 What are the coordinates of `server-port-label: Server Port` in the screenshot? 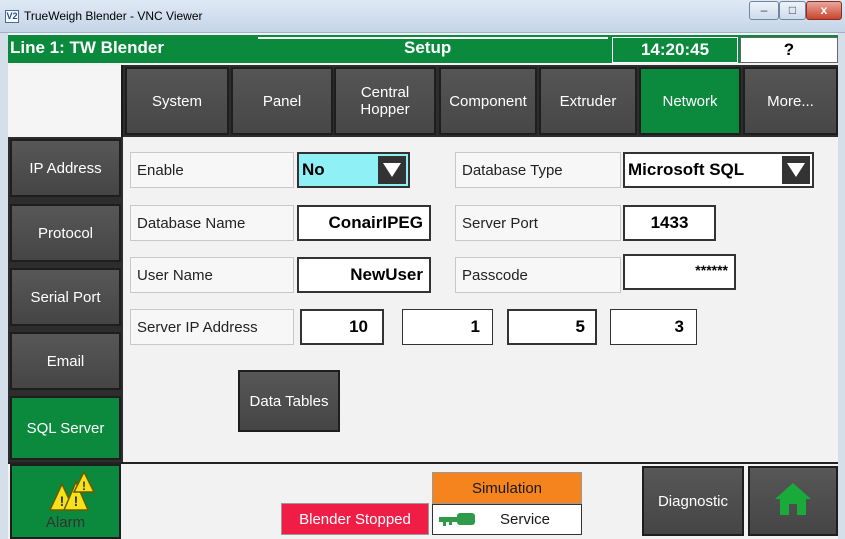 It's located at (538, 223).